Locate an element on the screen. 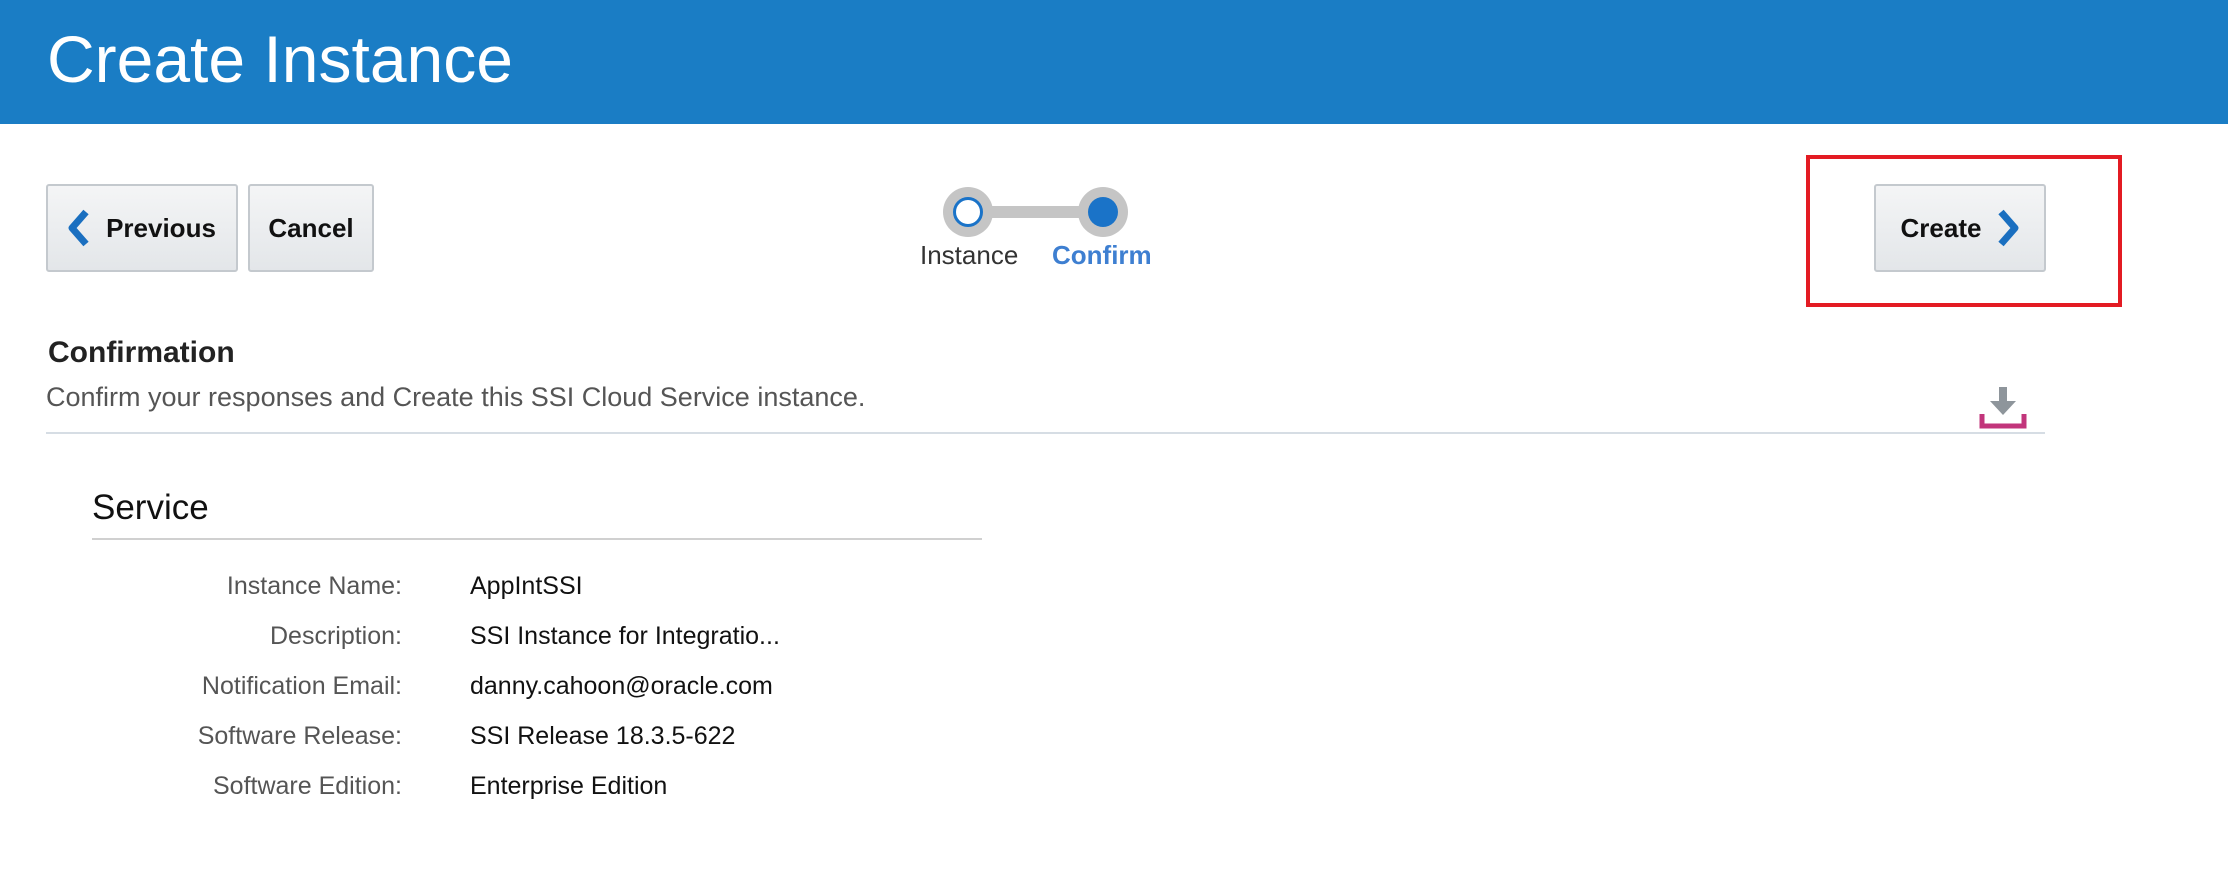 Image resolution: width=2228 pixels, height=876 pixels. software-edition-label: Software Edition: is located at coordinates (307, 786).